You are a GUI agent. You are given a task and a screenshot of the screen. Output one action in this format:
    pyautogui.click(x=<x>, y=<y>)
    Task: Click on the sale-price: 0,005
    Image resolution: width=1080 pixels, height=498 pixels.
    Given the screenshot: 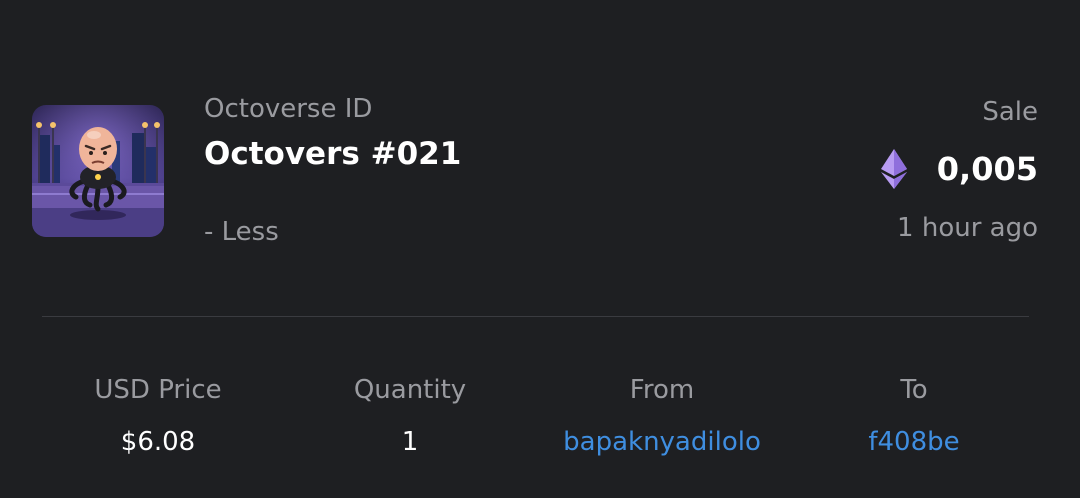 What is the action you would take?
    pyautogui.click(x=987, y=169)
    